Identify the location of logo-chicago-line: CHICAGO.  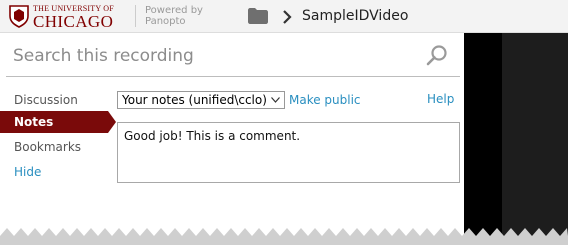
(73, 21).